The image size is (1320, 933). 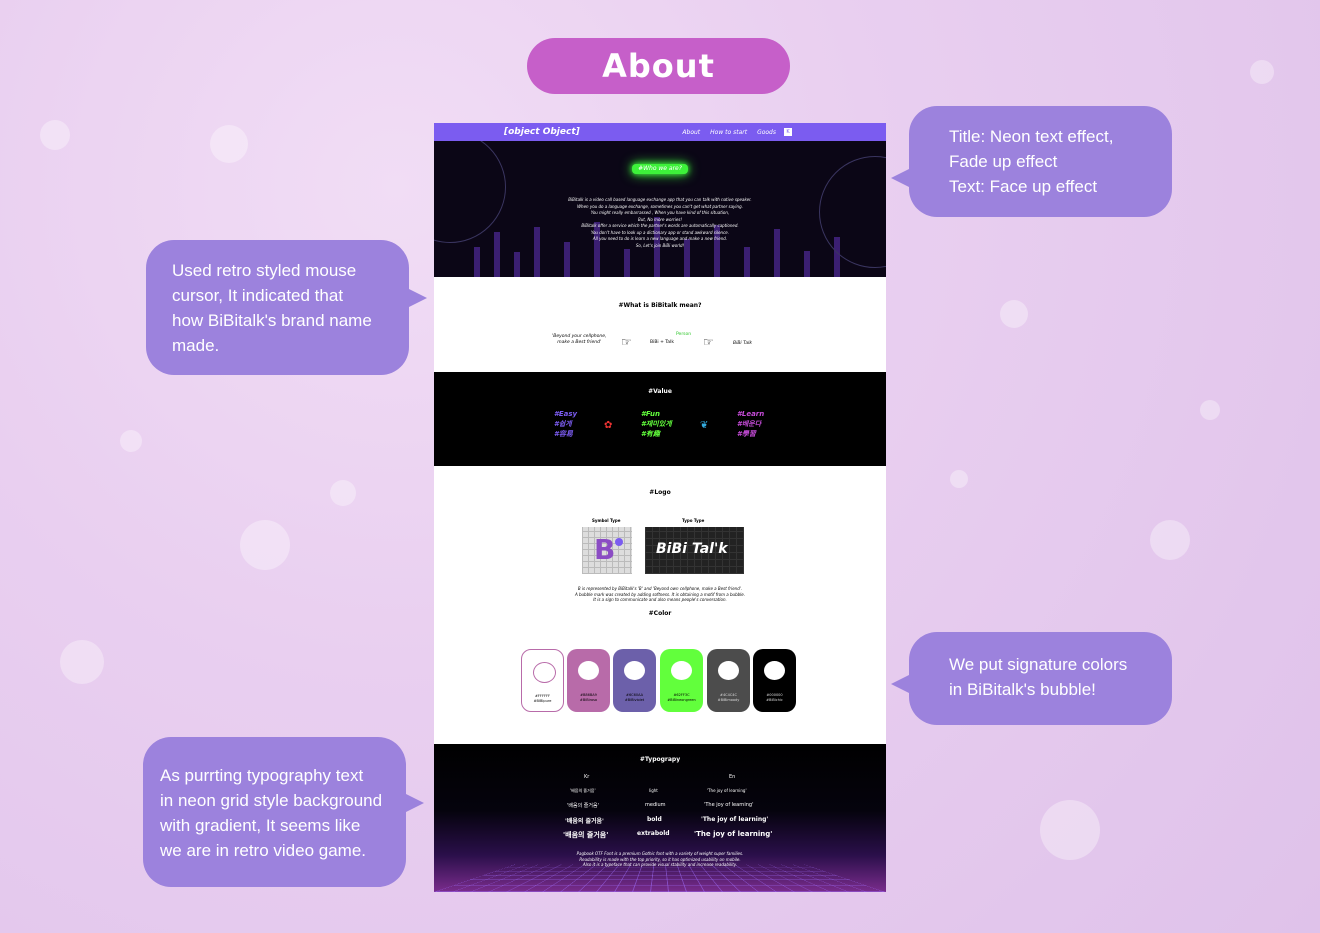 What do you see at coordinates (542, 132) in the screenshot?
I see `site-logo: [object Object]` at bounding box center [542, 132].